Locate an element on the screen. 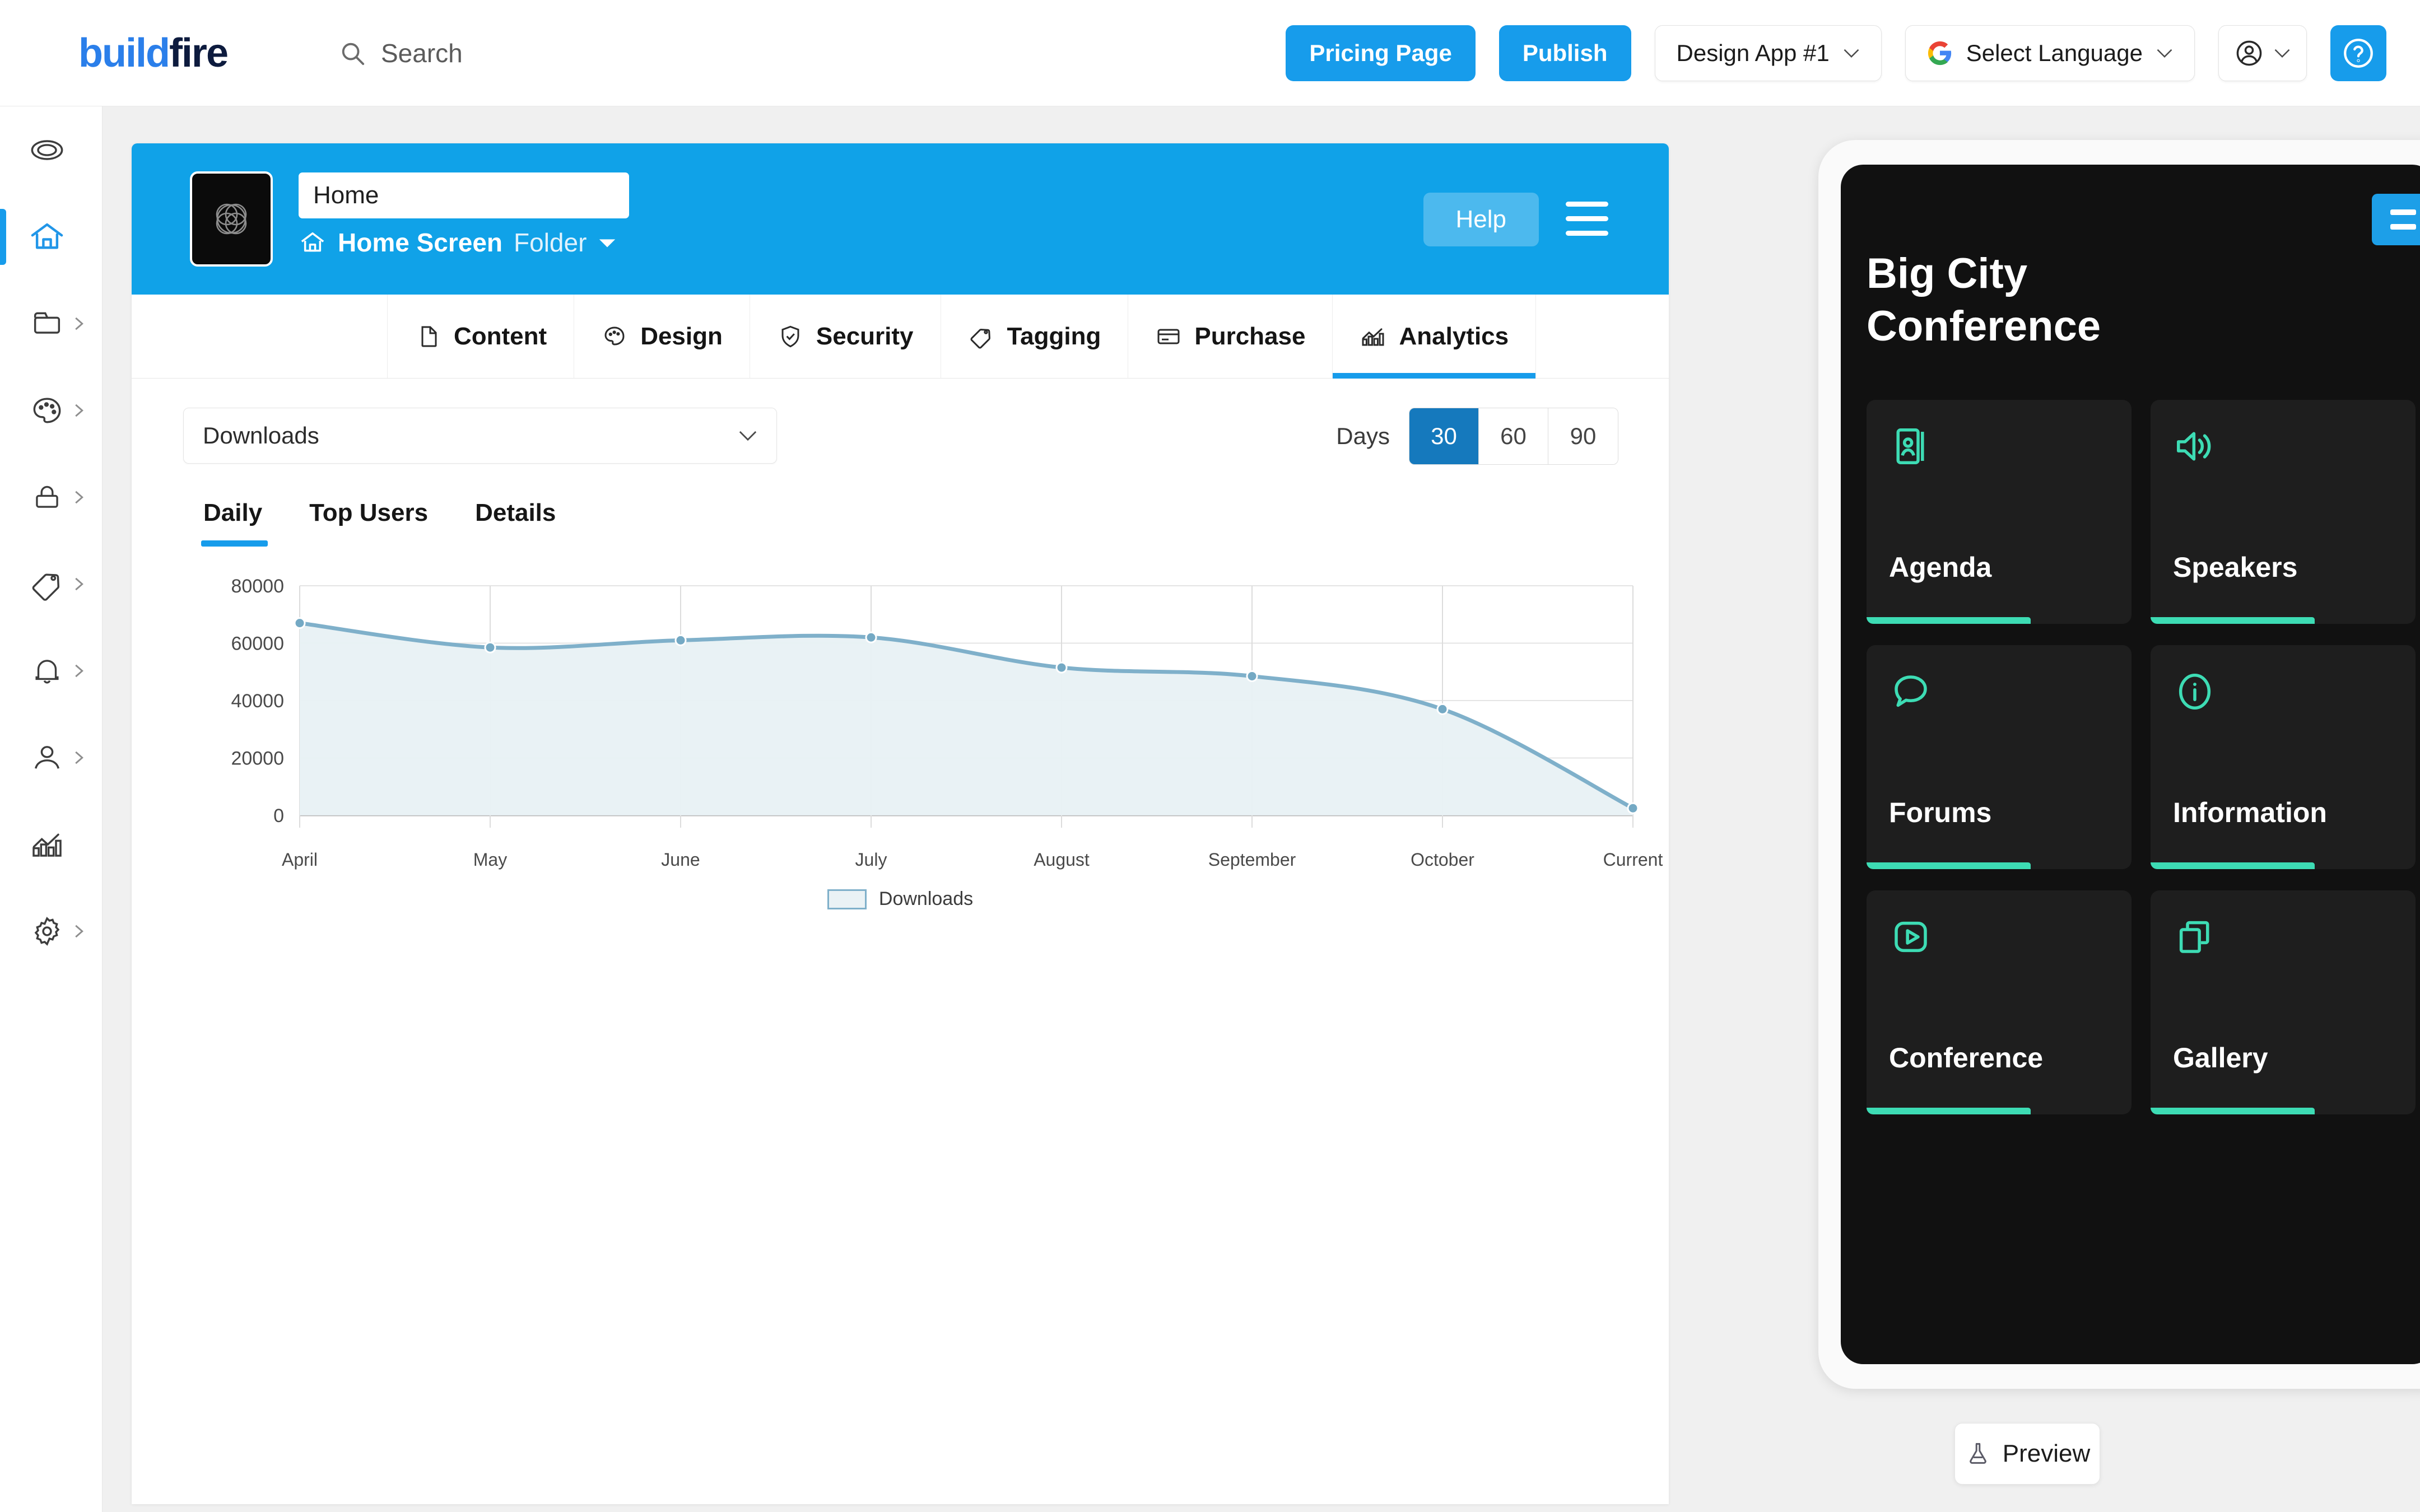 The image size is (2420, 1512). preview-tile-speakers: Speakers is located at coordinates (2283, 512).